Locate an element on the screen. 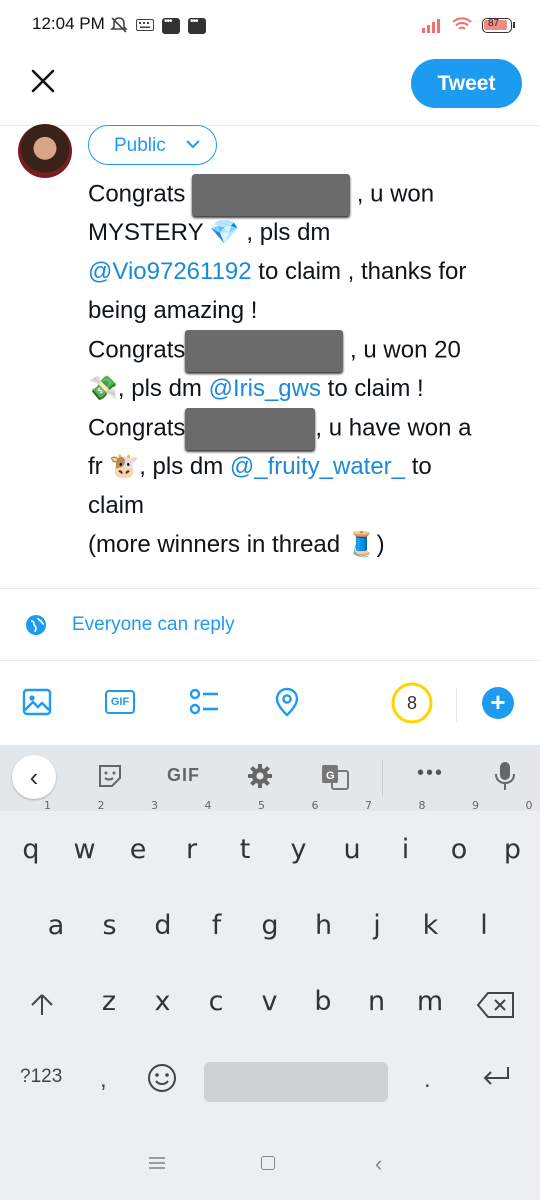  redacted-mention is located at coordinates (250, 429).